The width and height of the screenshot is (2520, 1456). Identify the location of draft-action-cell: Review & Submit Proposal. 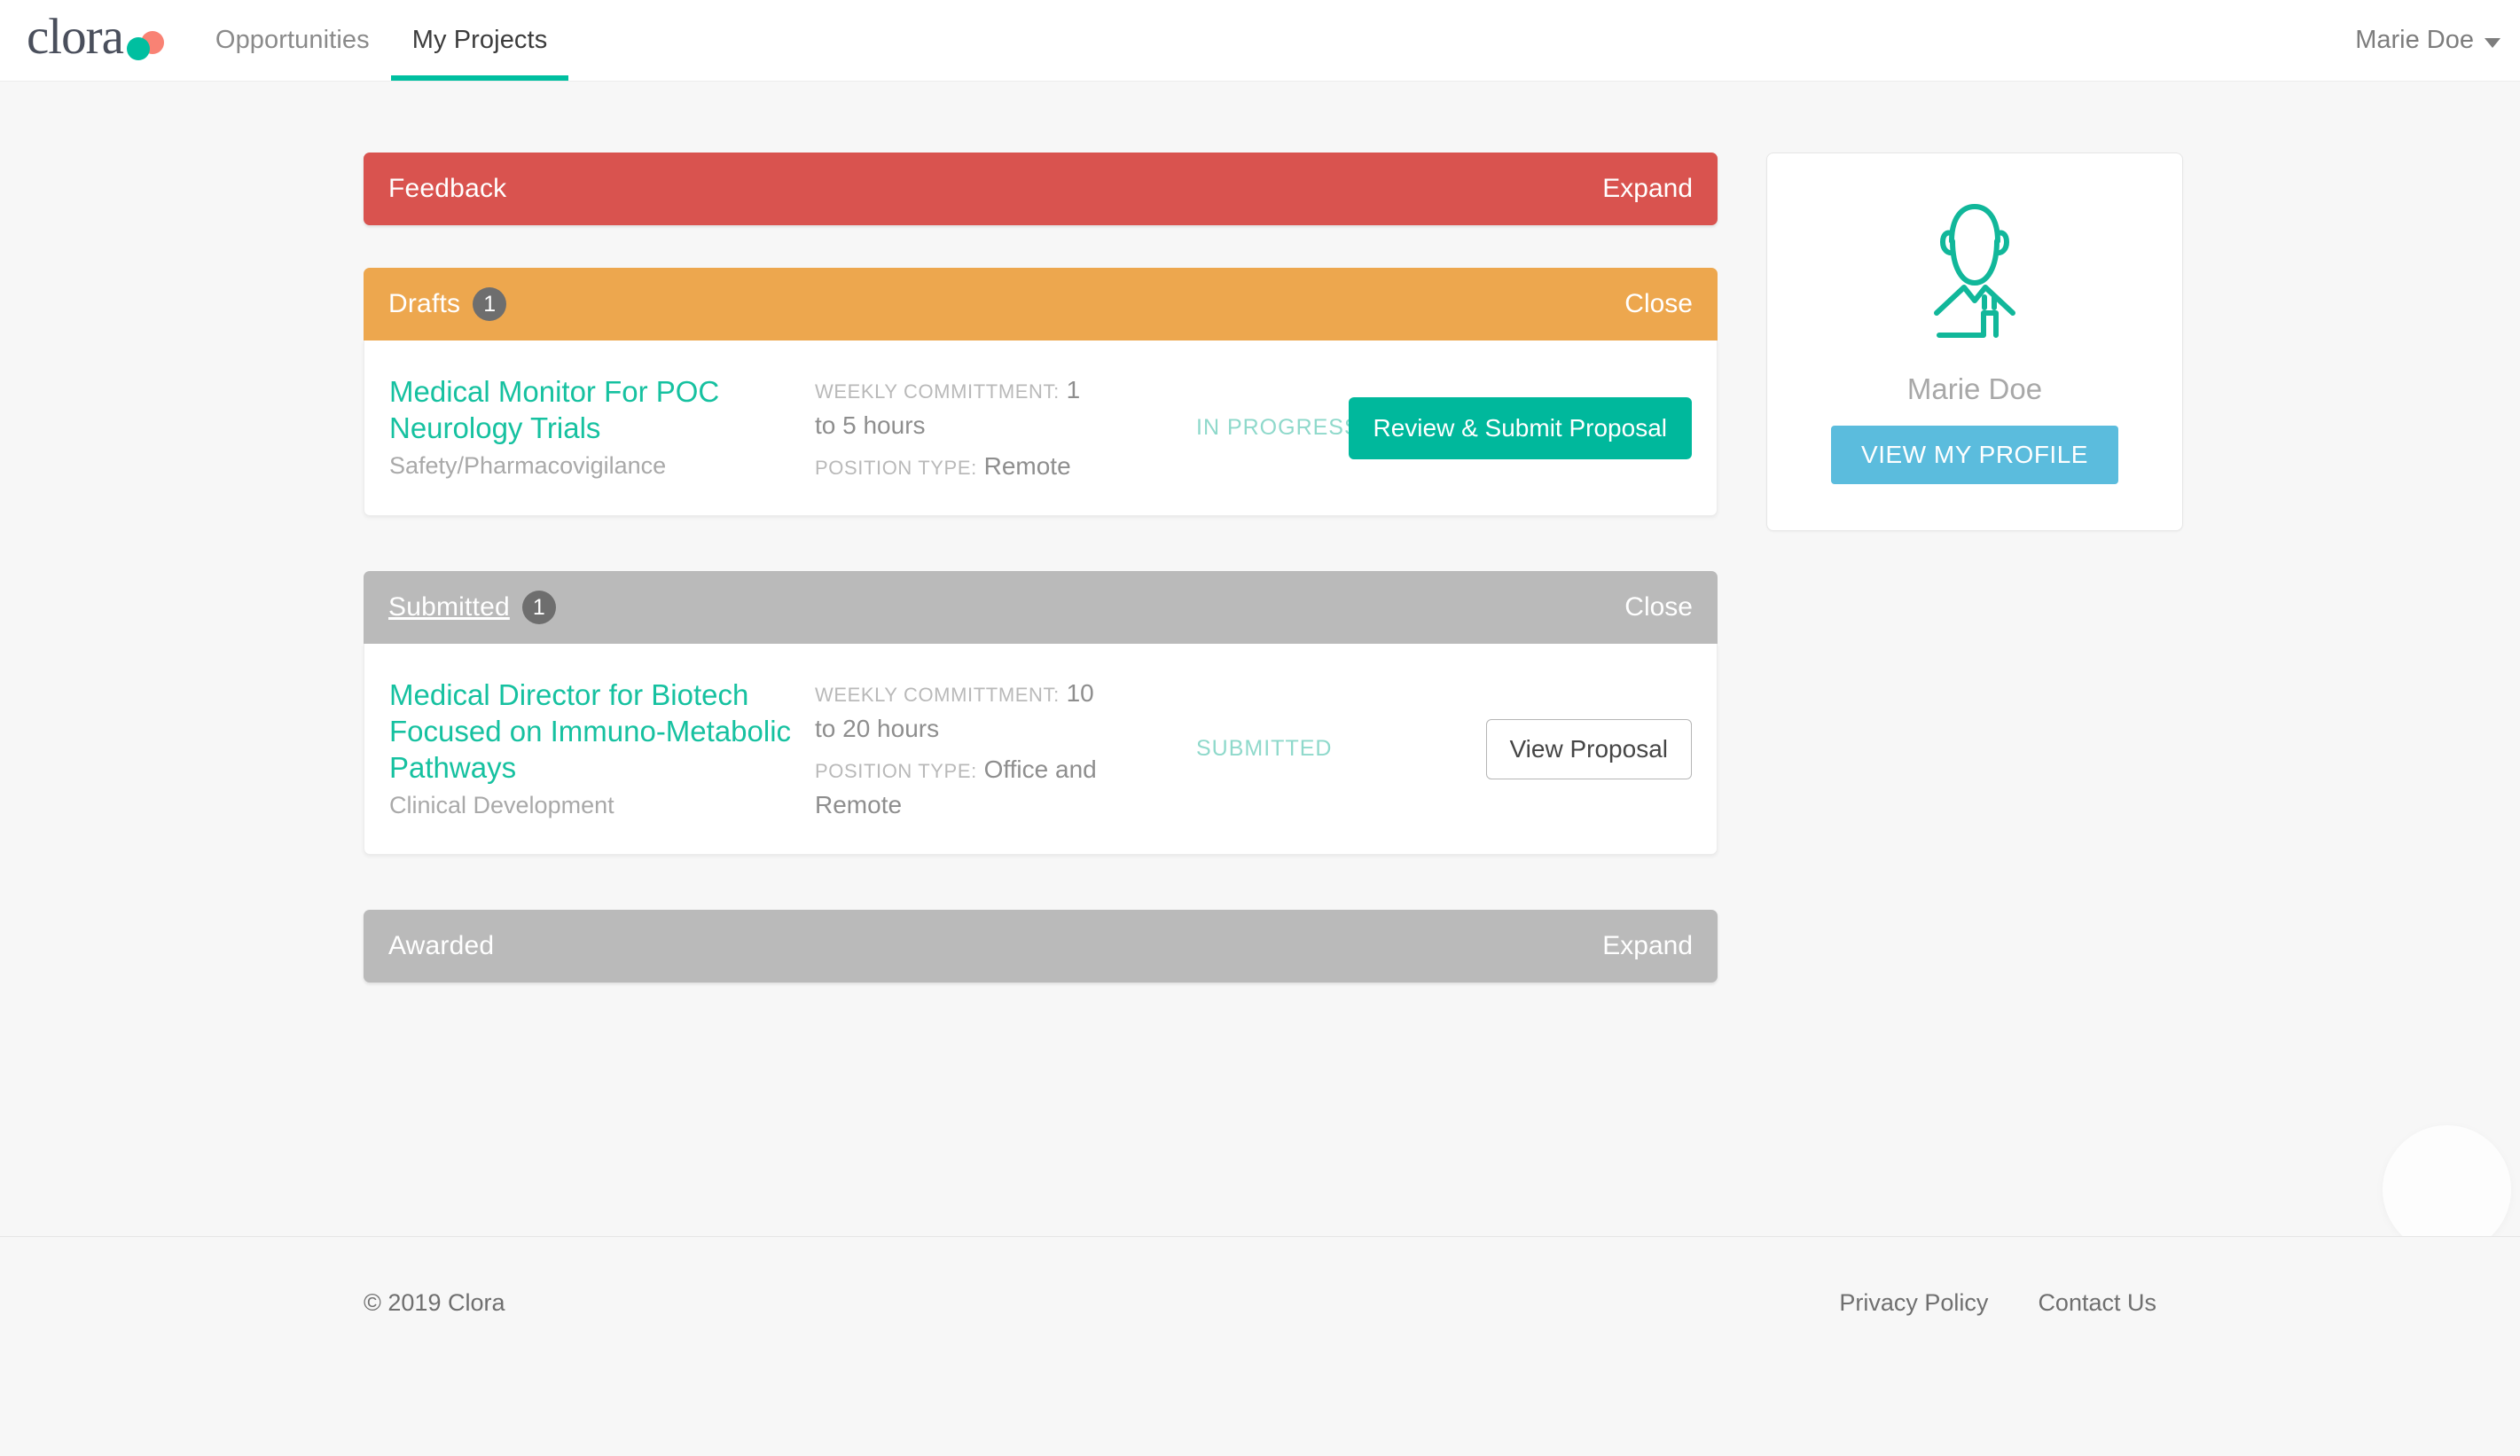
(1520, 427).